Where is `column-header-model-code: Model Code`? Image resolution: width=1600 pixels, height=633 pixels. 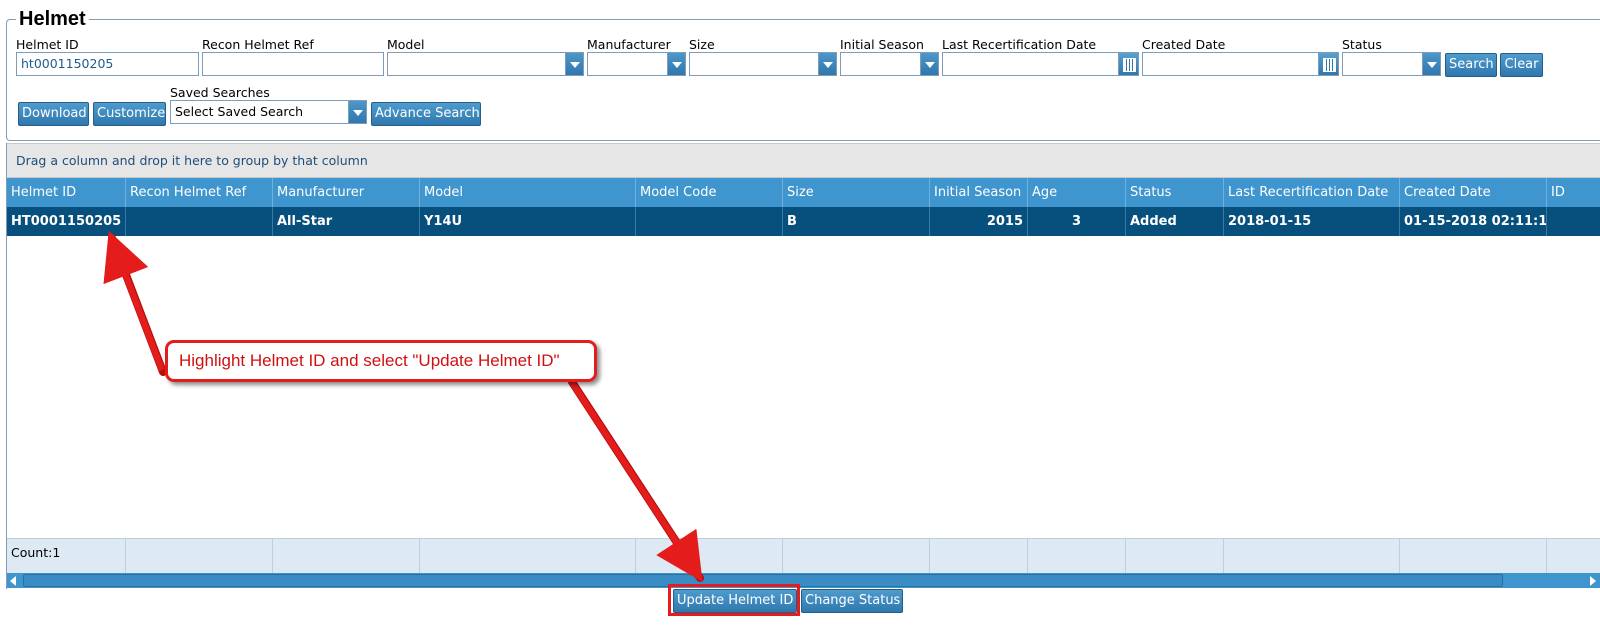
column-header-model-code: Model Code is located at coordinates (709, 192).